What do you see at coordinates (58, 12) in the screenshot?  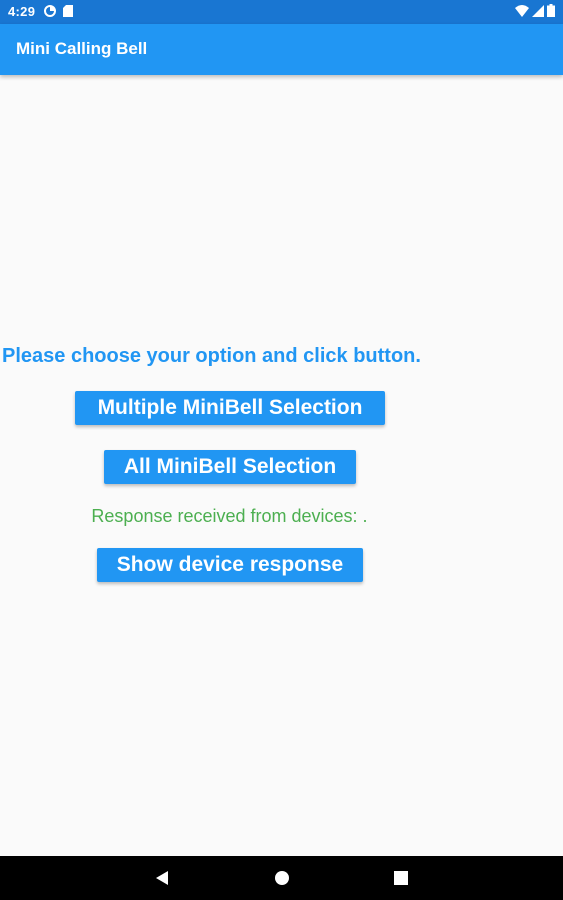 I see `status-left-icons` at bounding box center [58, 12].